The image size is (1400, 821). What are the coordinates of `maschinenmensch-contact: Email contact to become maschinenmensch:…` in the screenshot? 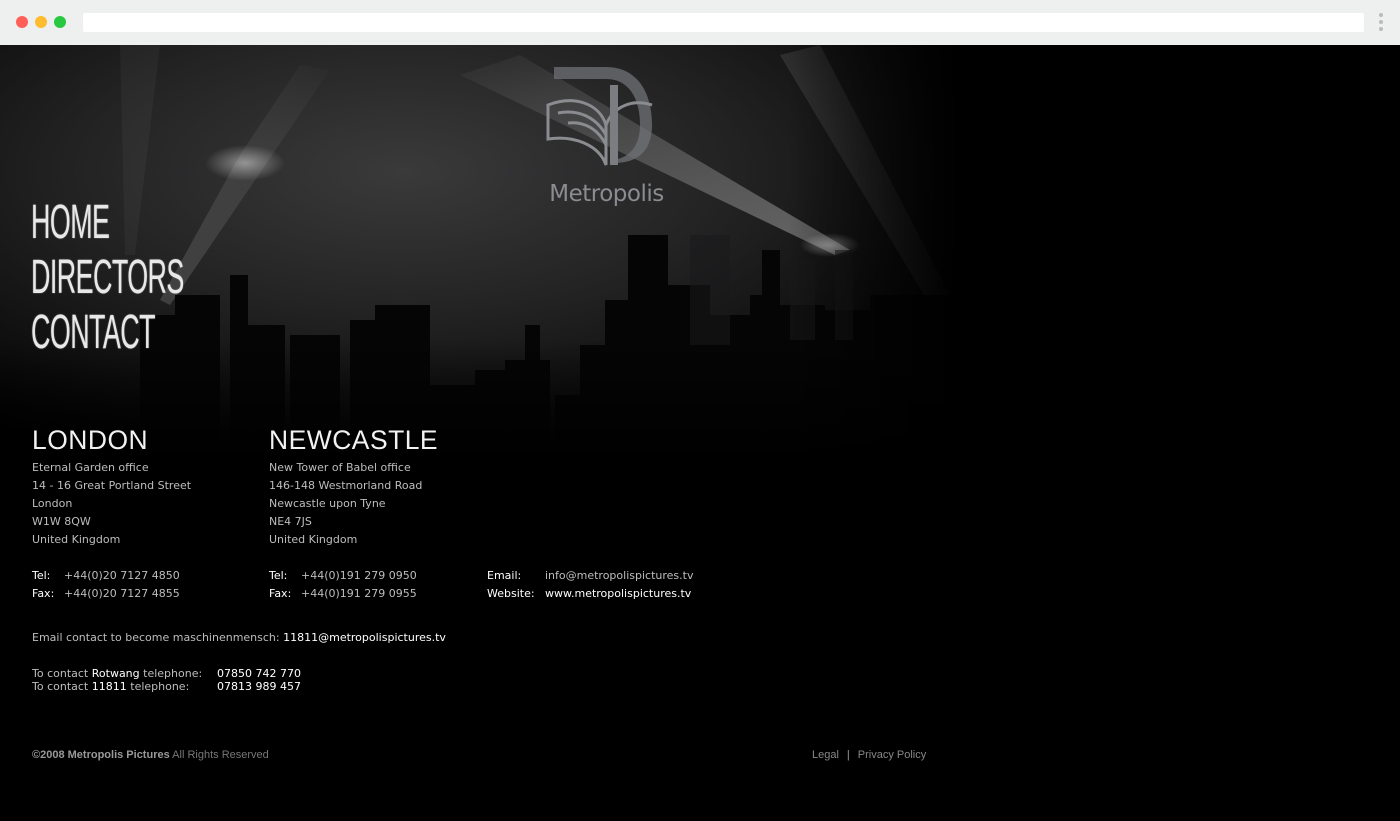 It's located at (239, 637).